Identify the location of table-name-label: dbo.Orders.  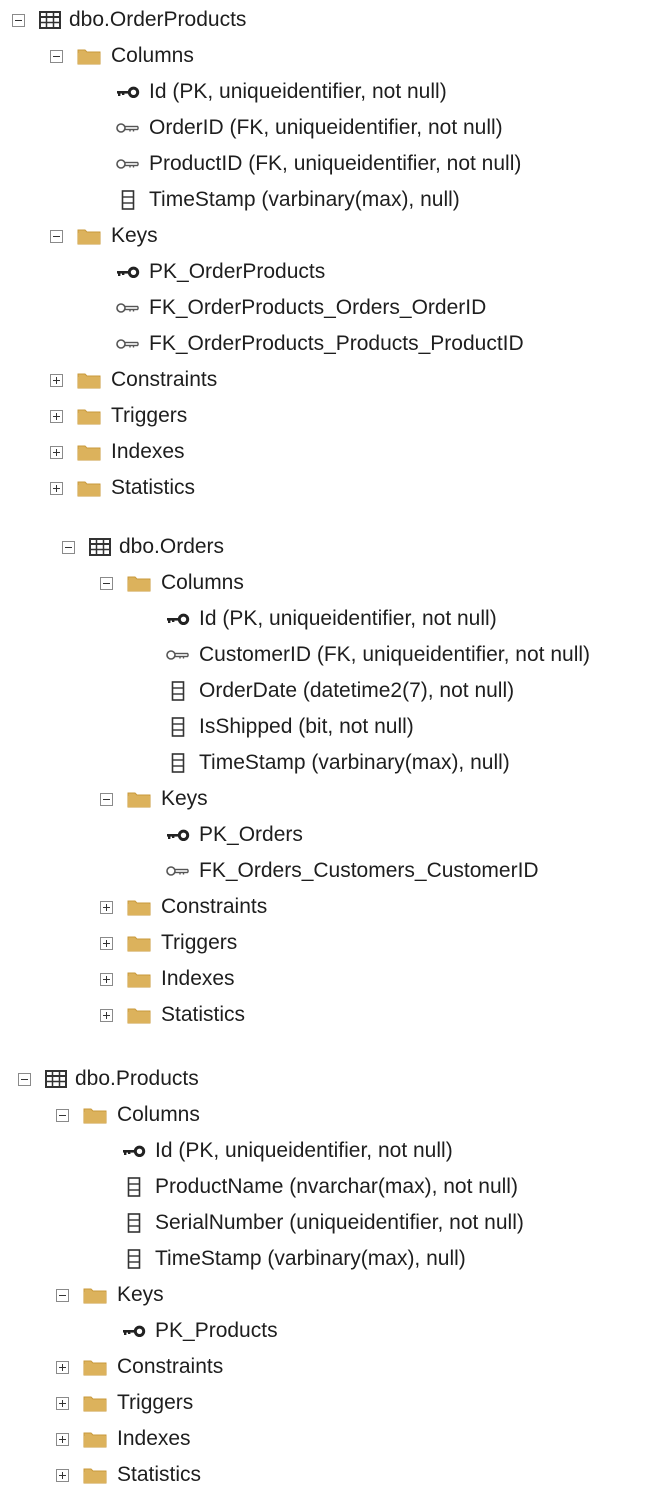
(172, 546).